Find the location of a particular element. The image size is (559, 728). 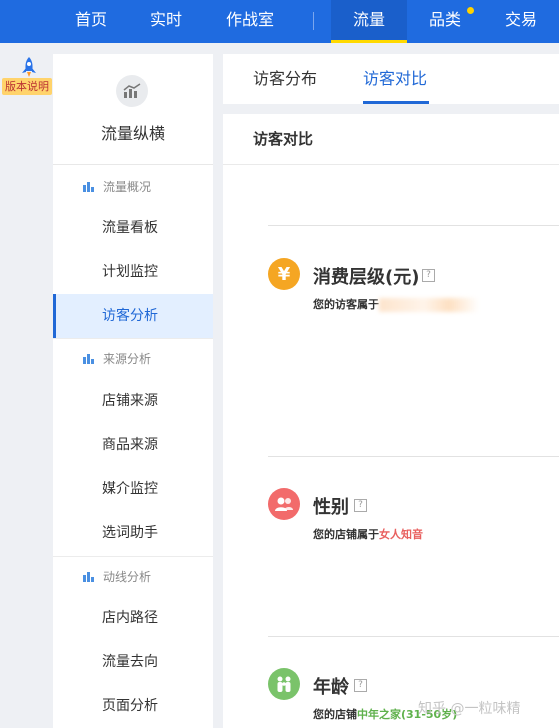

sidebar-item-visitor-analysis: 访客分析 is located at coordinates (133, 316).